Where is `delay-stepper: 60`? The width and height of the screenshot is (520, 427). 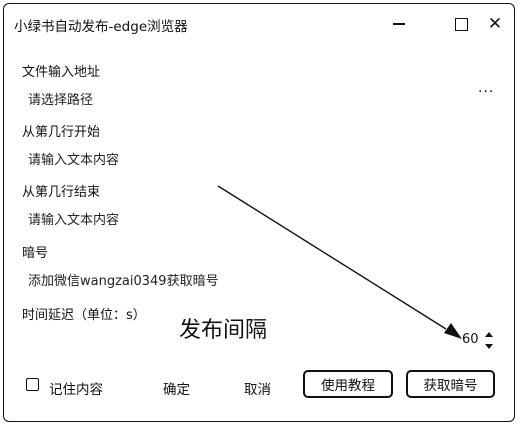
delay-stepper: 60 is located at coordinates (470, 339).